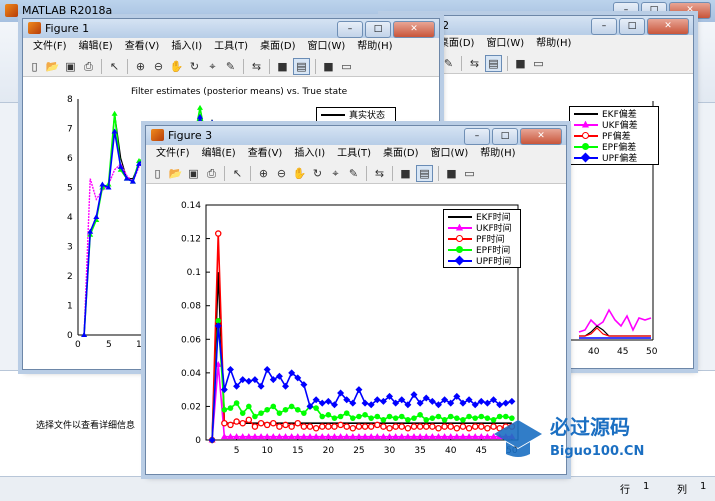  I want to click on figure3-legend: EKF时间 UKF时间 PF时间 EPF时间 UPF时间, so click(482, 238).